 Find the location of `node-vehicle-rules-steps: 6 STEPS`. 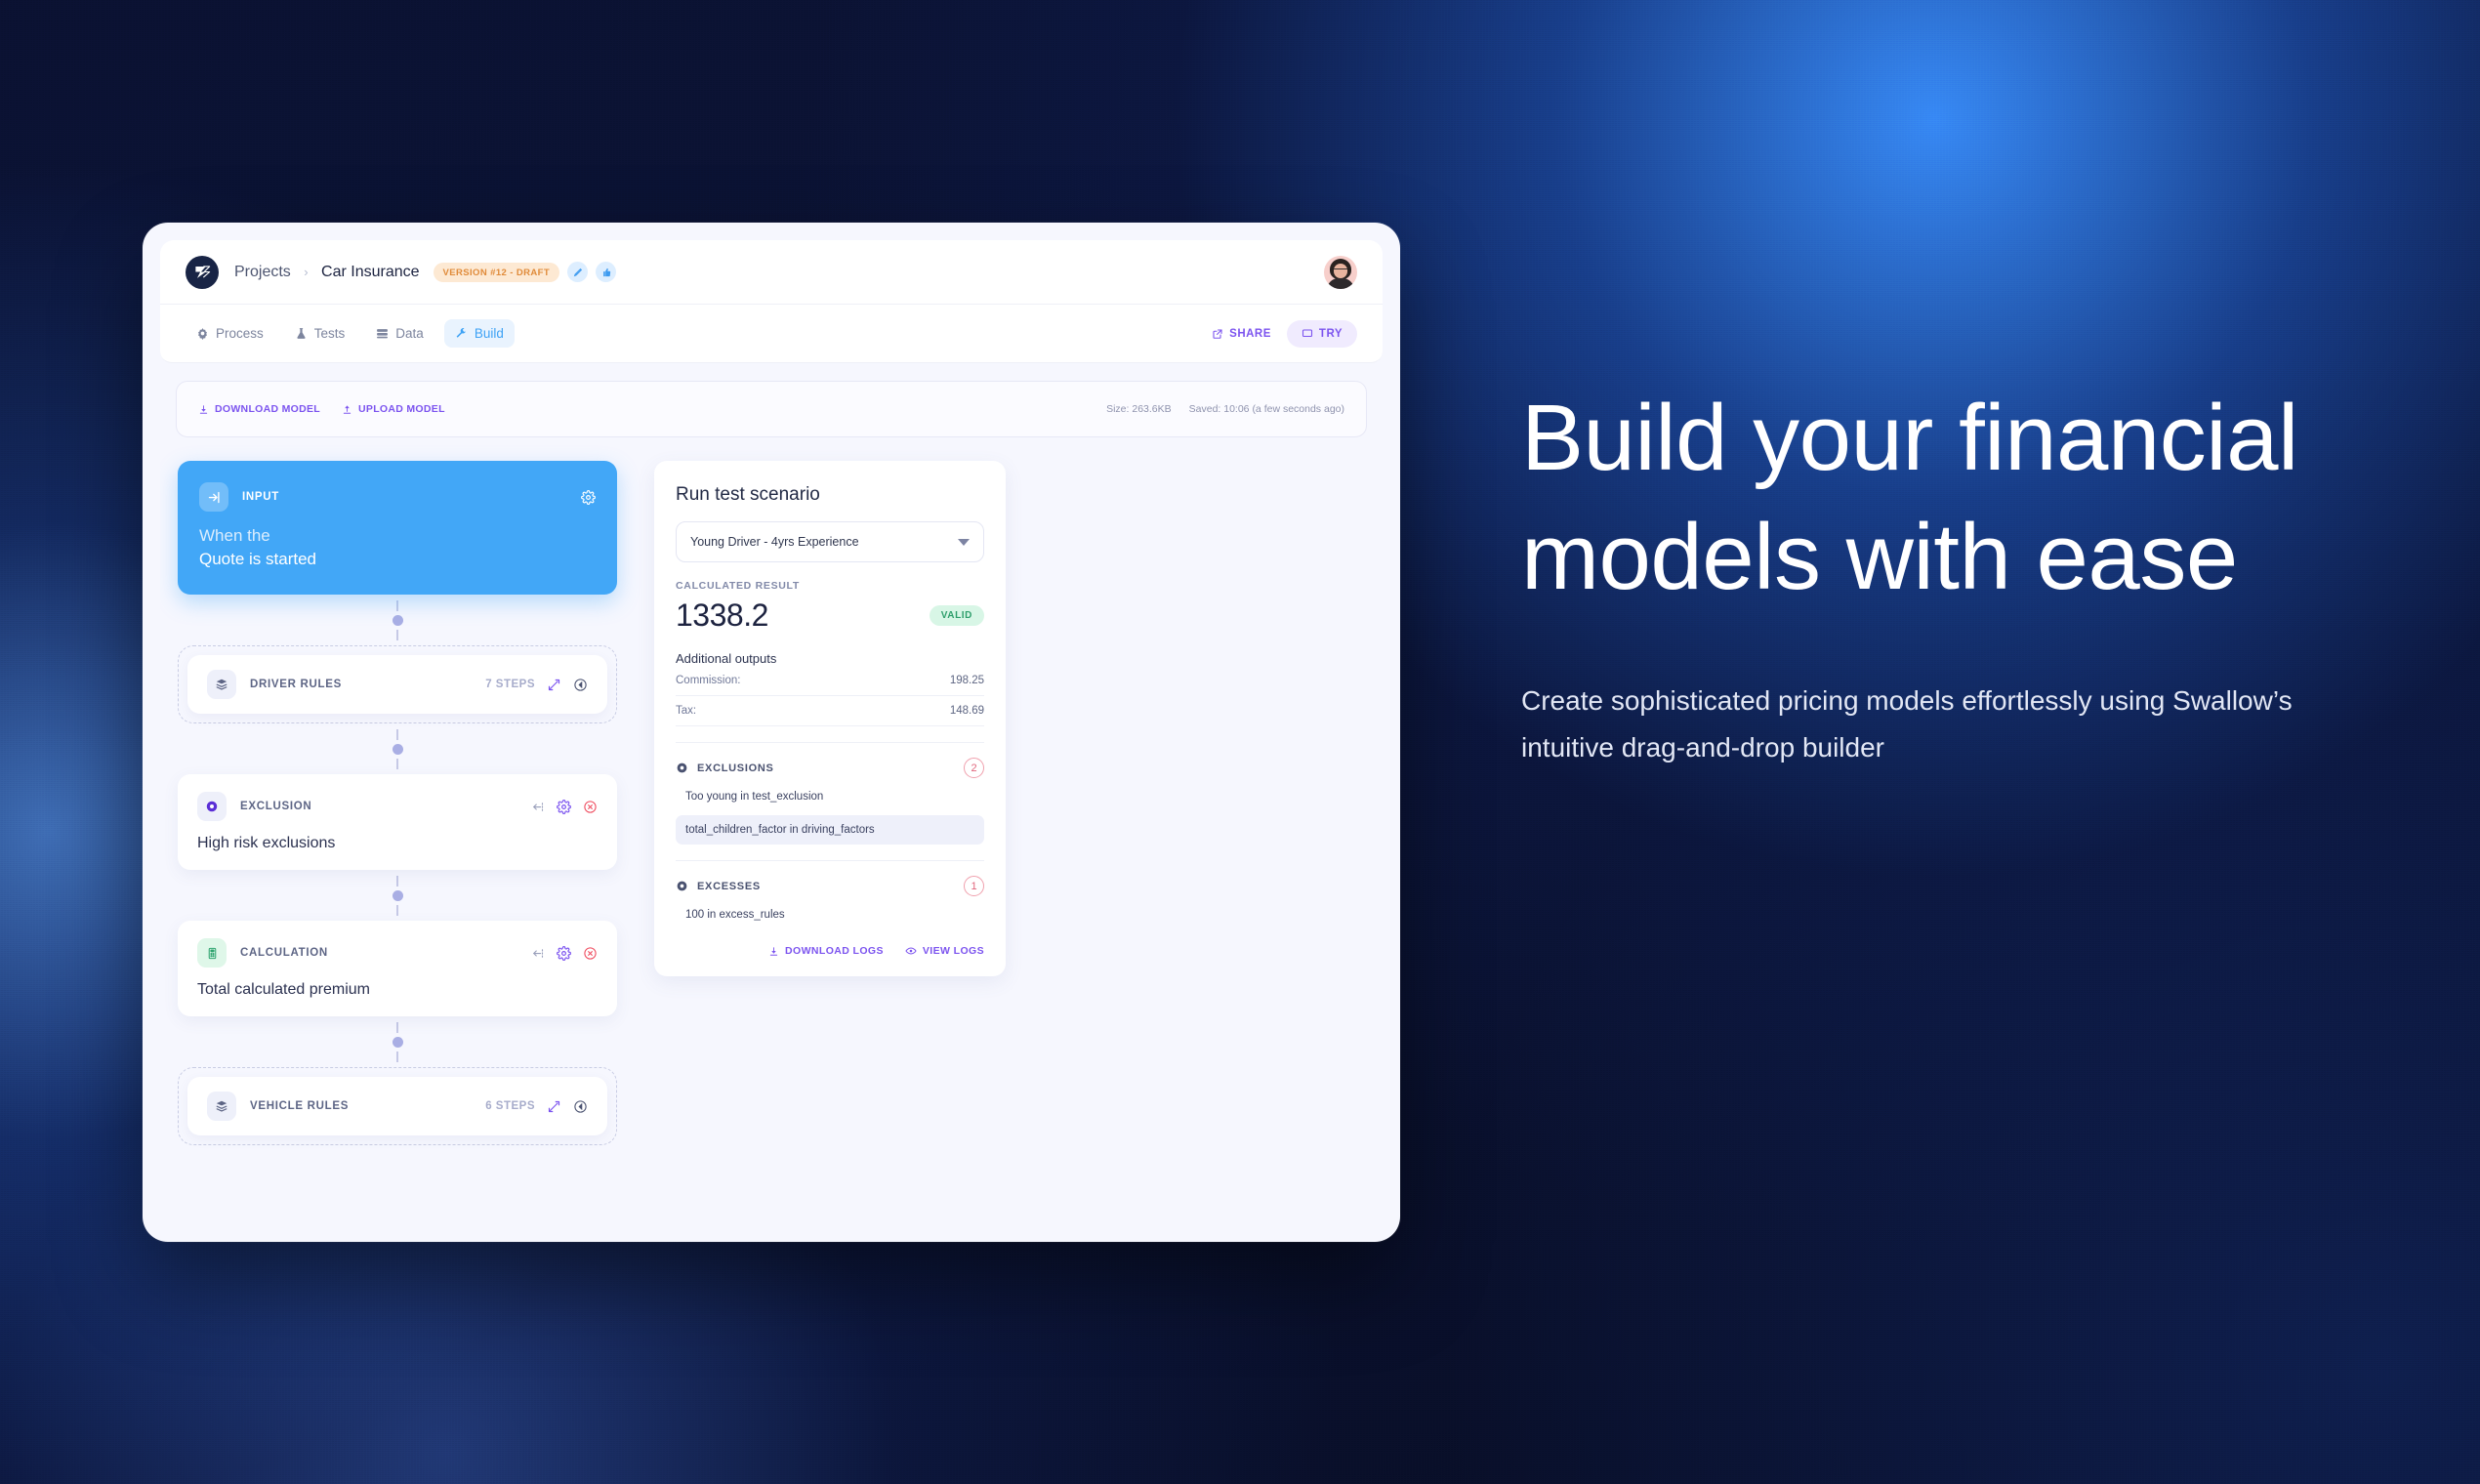

node-vehicle-rules-steps: 6 STEPS is located at coordinates (510, 1106).